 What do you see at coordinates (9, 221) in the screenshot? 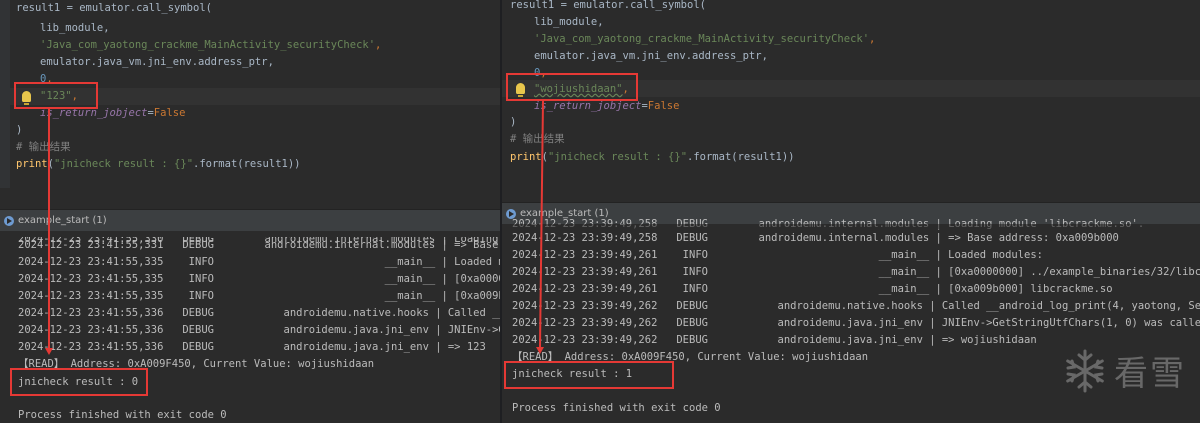
I see `run-icon` at bounding box center [9, 221].